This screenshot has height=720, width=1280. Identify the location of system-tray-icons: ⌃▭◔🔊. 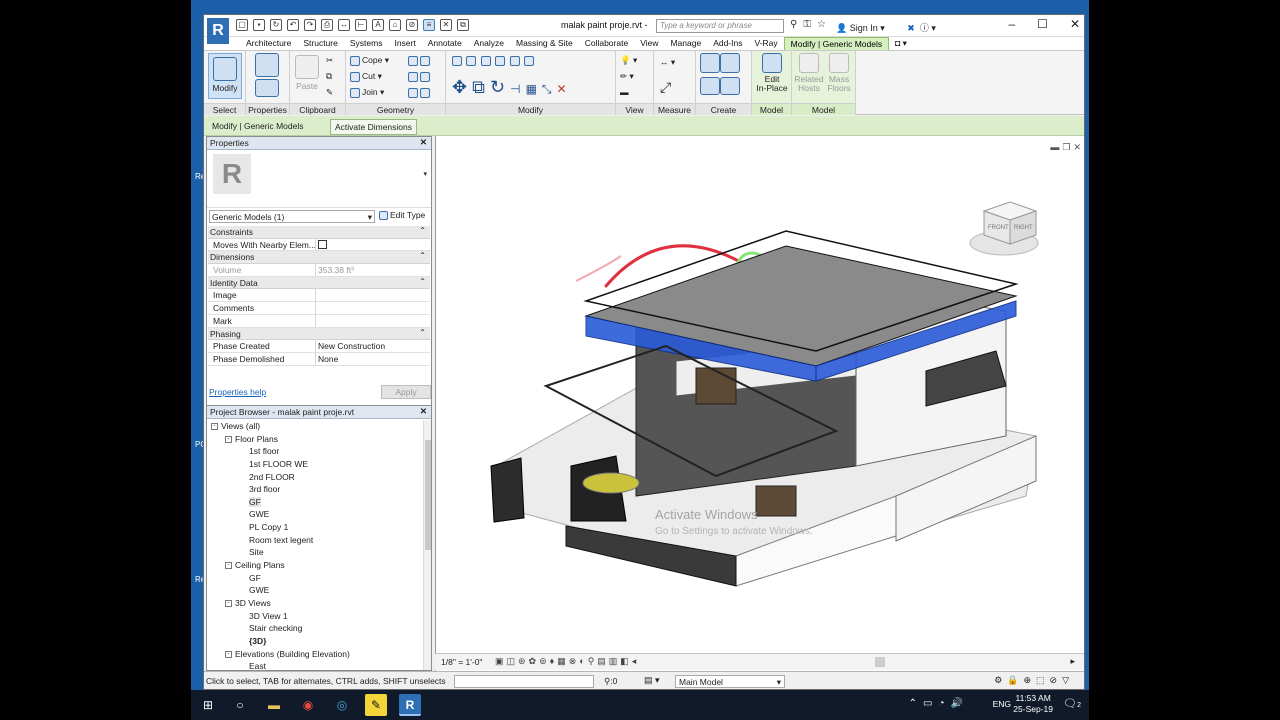
(939, 703).